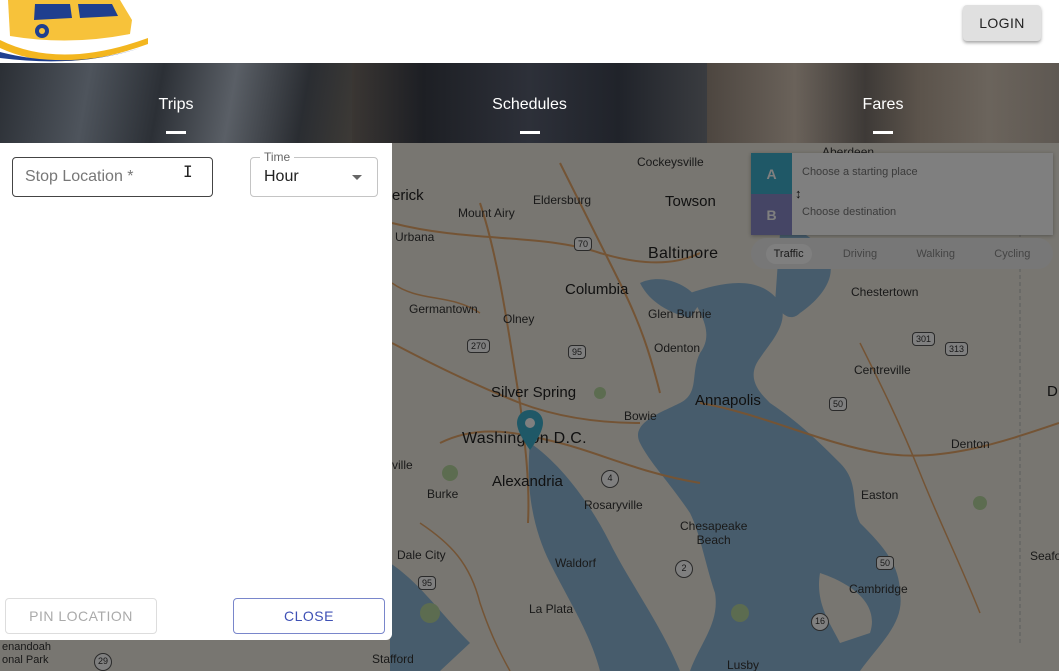 The height and width of the screenshot is (671, 1059). What do you see at coordinates (680, 314) in the screenshot?
I see `map-label-glen-burnie: Glen Burnie` at bounding box center [680, 314].